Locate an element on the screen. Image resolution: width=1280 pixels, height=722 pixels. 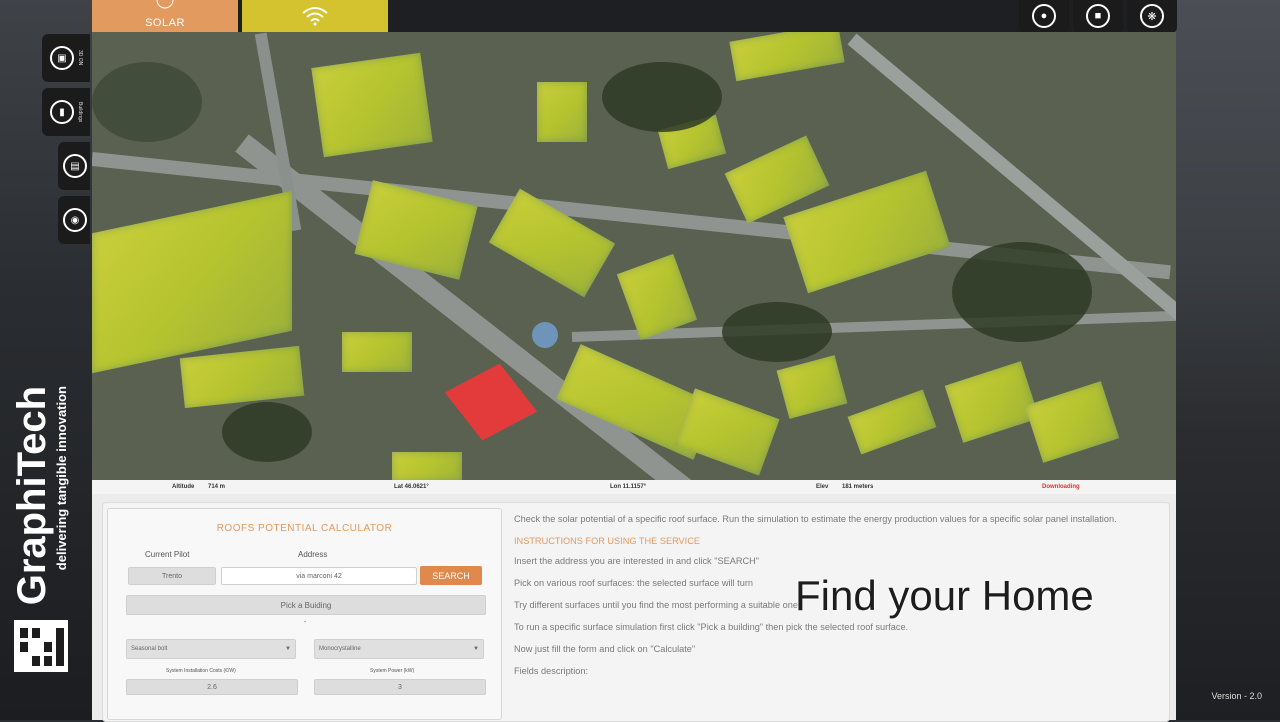
pick-building-button: Pick a Buiding is located at coordinates (306, 605).